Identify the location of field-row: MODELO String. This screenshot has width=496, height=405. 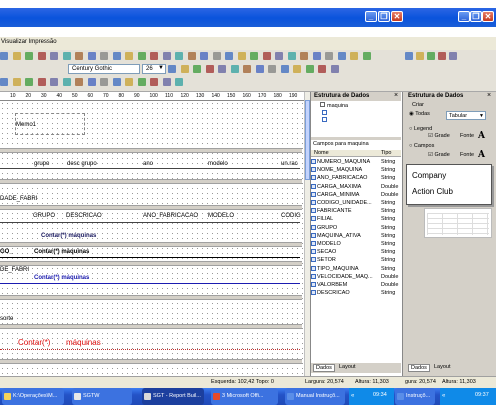
(356, 244).